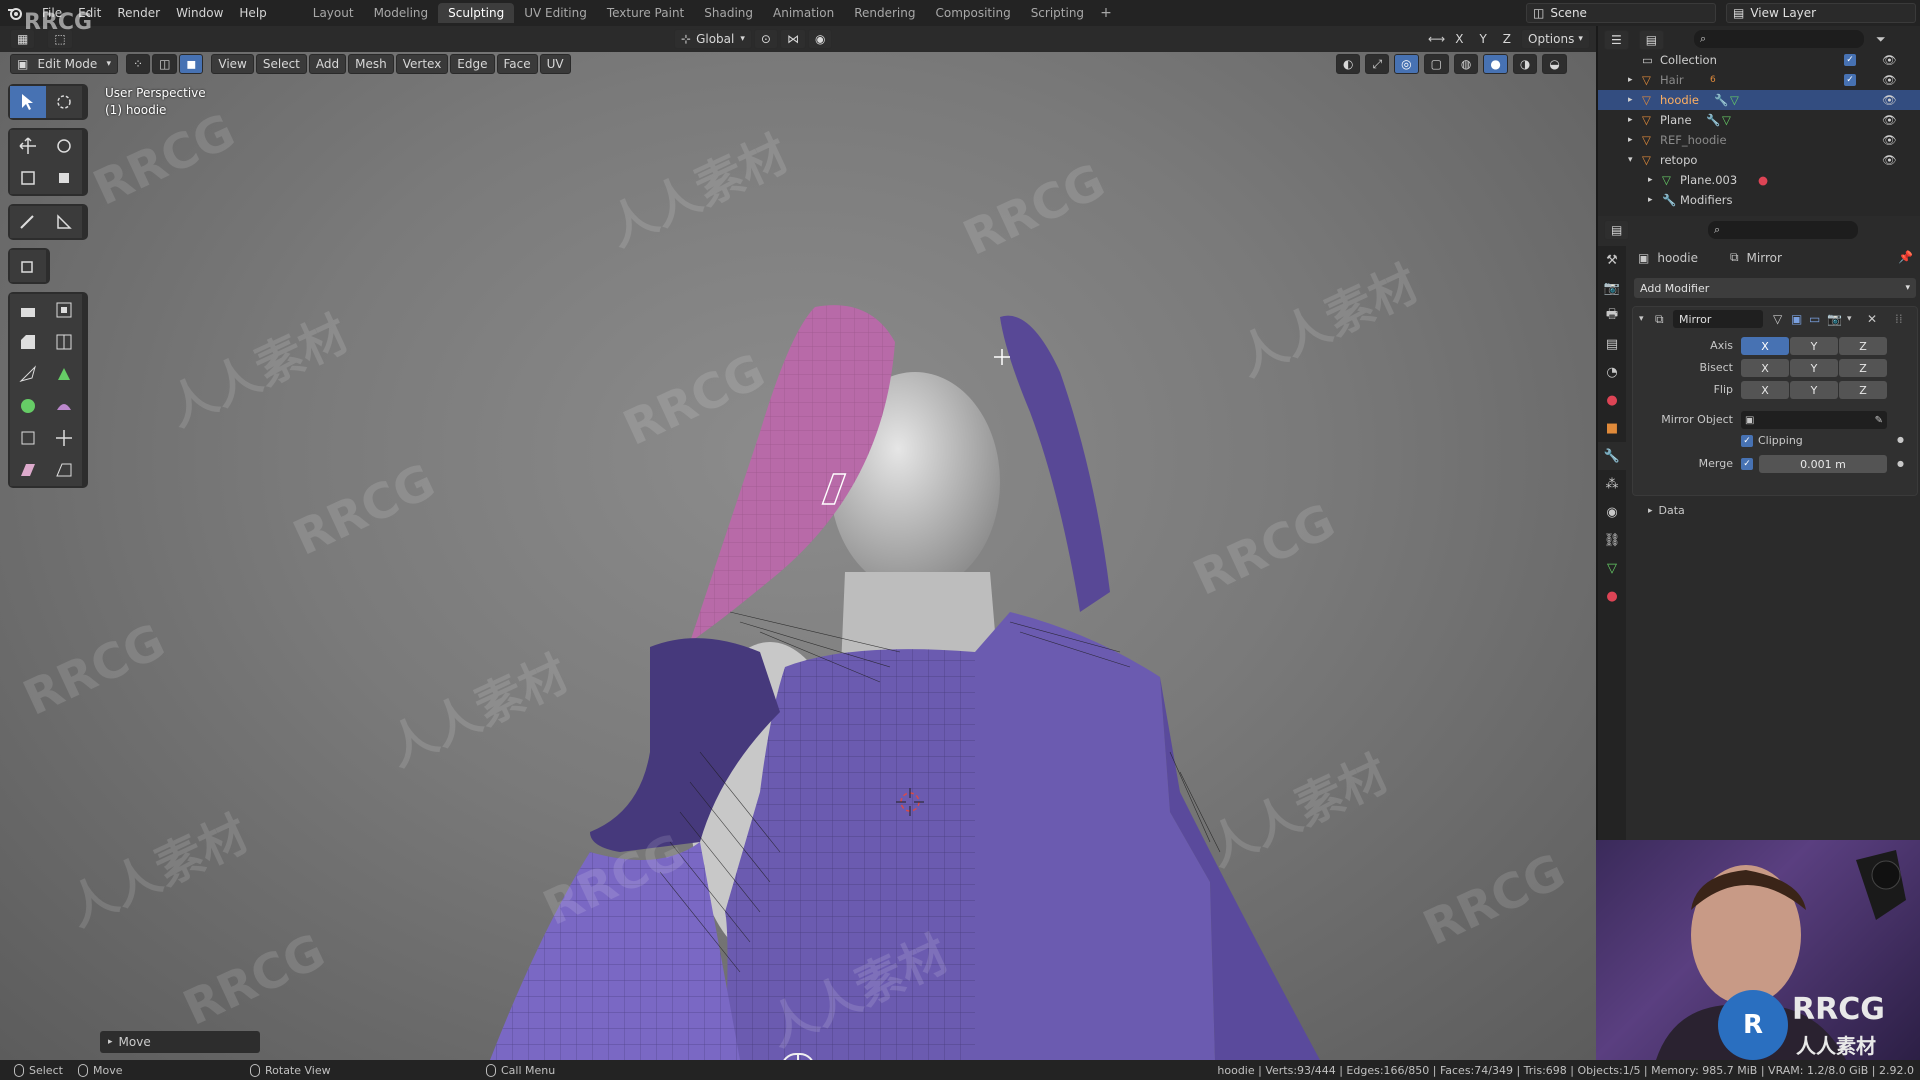 The image size is (1920, 1080). What do you see at coordinates (1612, 344) in the screenshot?
I see `view-layer-tab-icon: ▤` at bounding box center [1612, 344].